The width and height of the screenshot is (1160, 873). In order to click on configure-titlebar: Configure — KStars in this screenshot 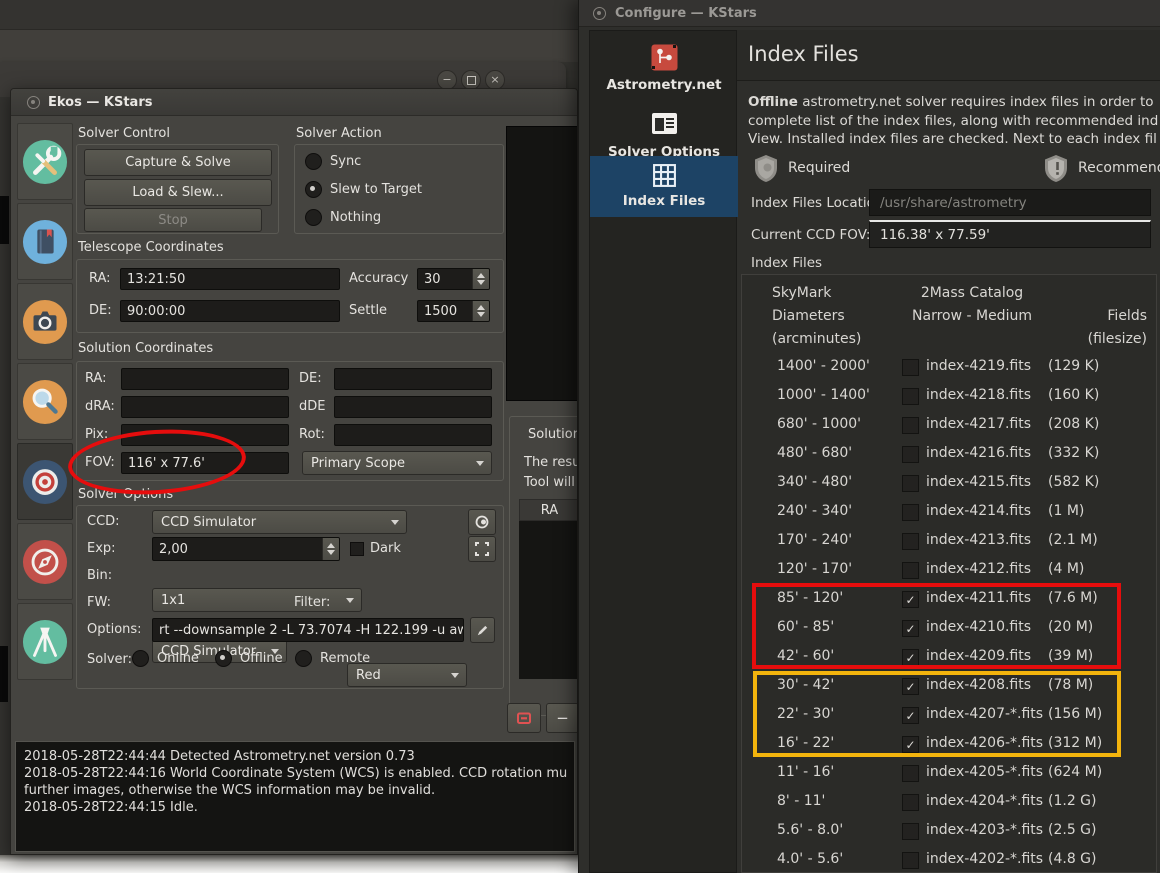, I will do `click(869, 13)`.